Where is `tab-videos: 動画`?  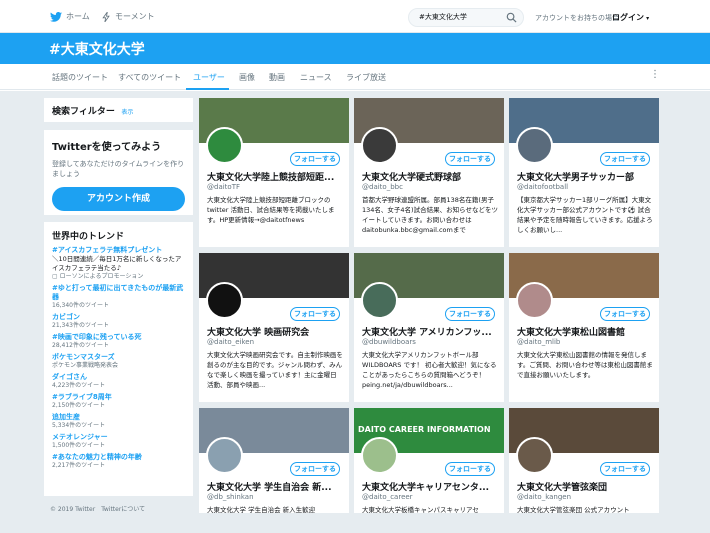
tab-videos: 動画 is located at coordinates (277, 77).